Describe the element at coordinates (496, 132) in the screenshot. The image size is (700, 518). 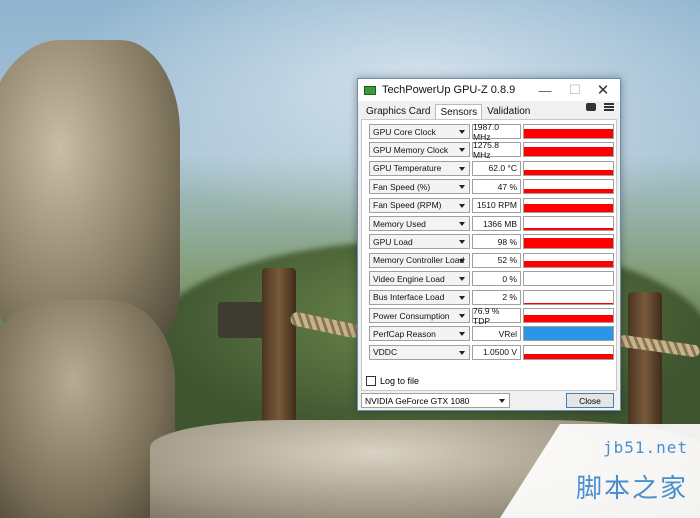
I see `sensor-value: 1987.0 MHz` at that location.